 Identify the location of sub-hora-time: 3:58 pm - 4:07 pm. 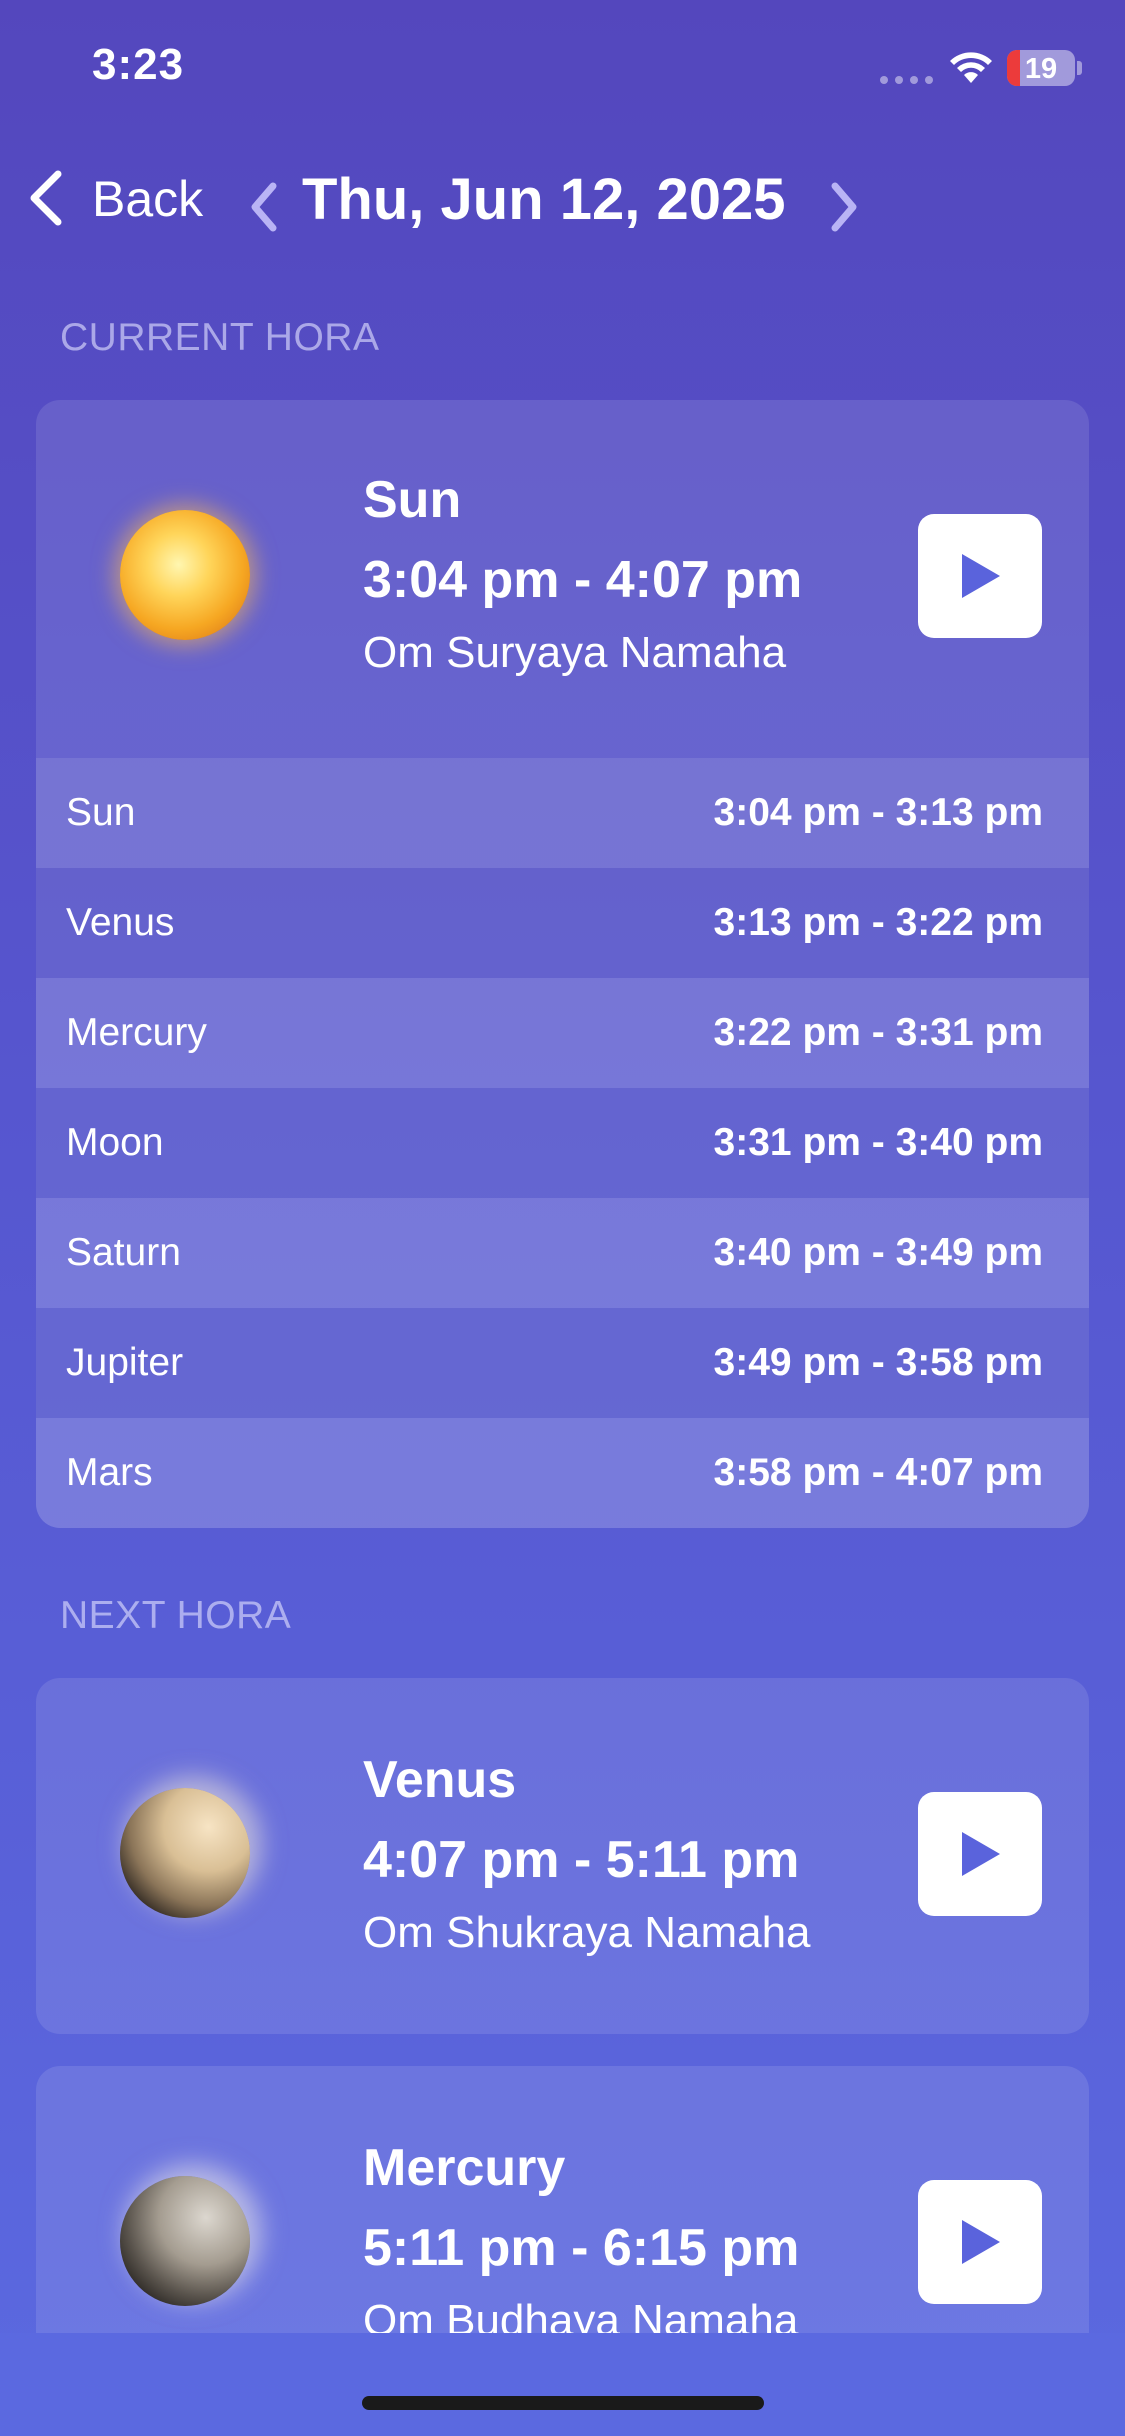
(878, 1472).